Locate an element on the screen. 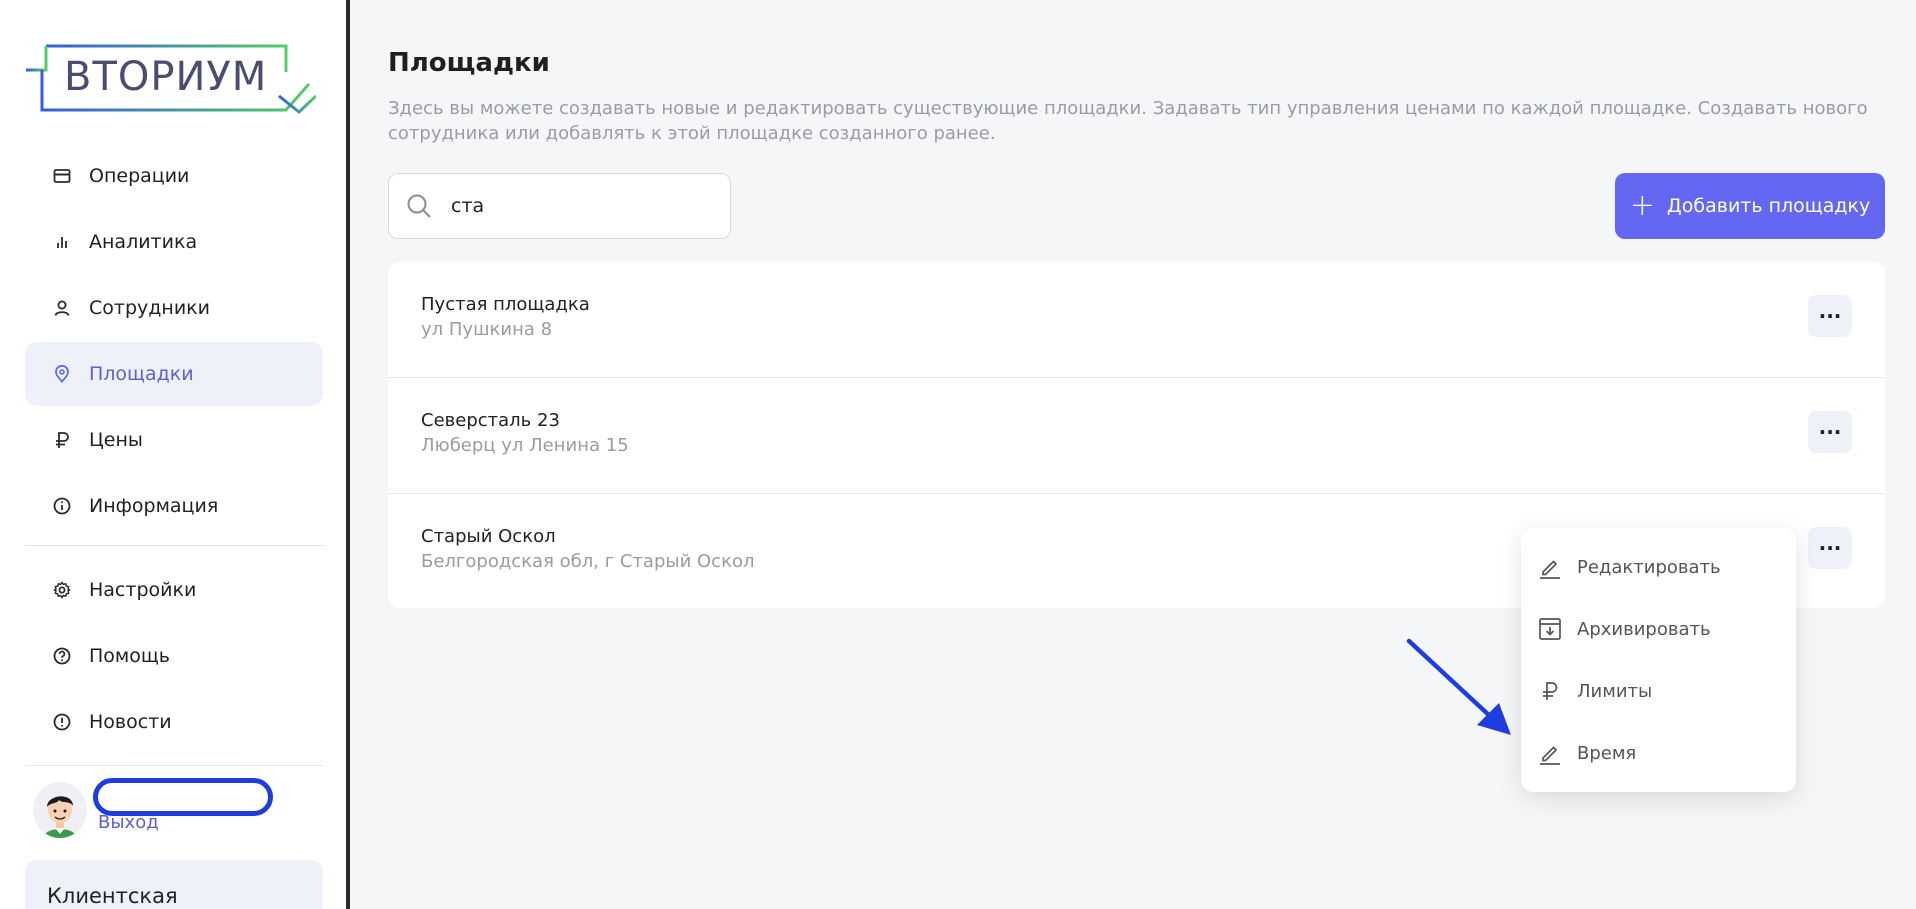  annotation-arrow-icon is located at coordinates (1458, 686).